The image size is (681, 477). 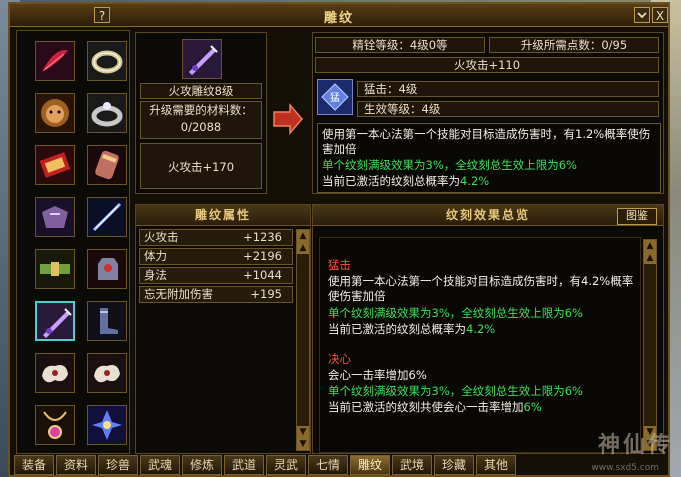 What do you see at coordinates (118, 465) in the screenshot?
I see `tab-2: 珍兽` at bounding box center [118, 465].